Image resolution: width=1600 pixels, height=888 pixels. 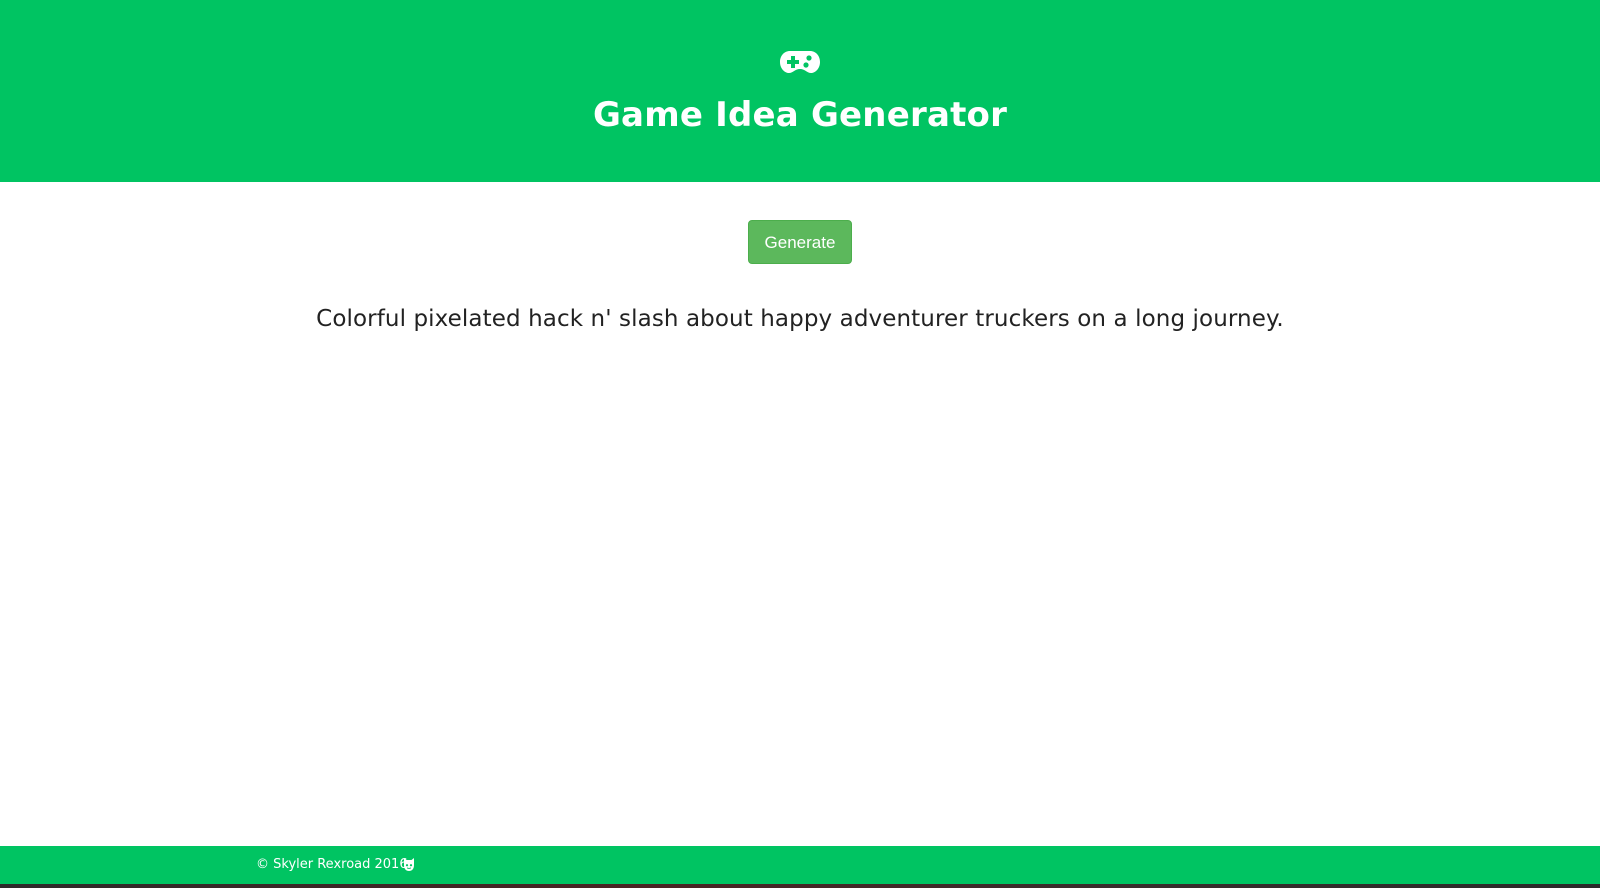 I want to click on copyright-text: © Skyler Rexroad 2016, so click(x=332, y=864).